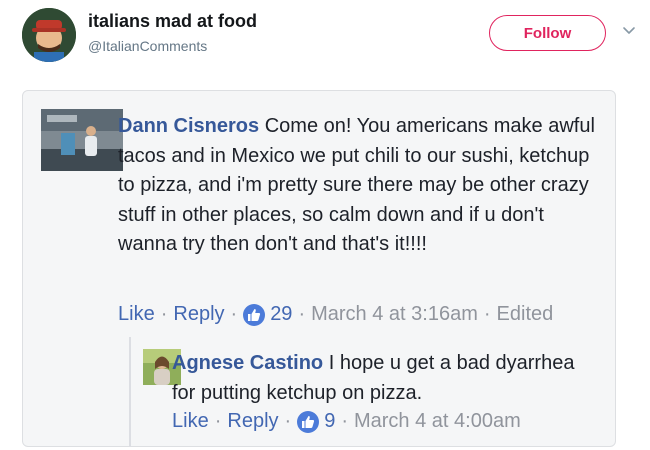  Describe the element at coordinates (198, 314) in the screenshot. I see `reply-link: Reply` at that location.